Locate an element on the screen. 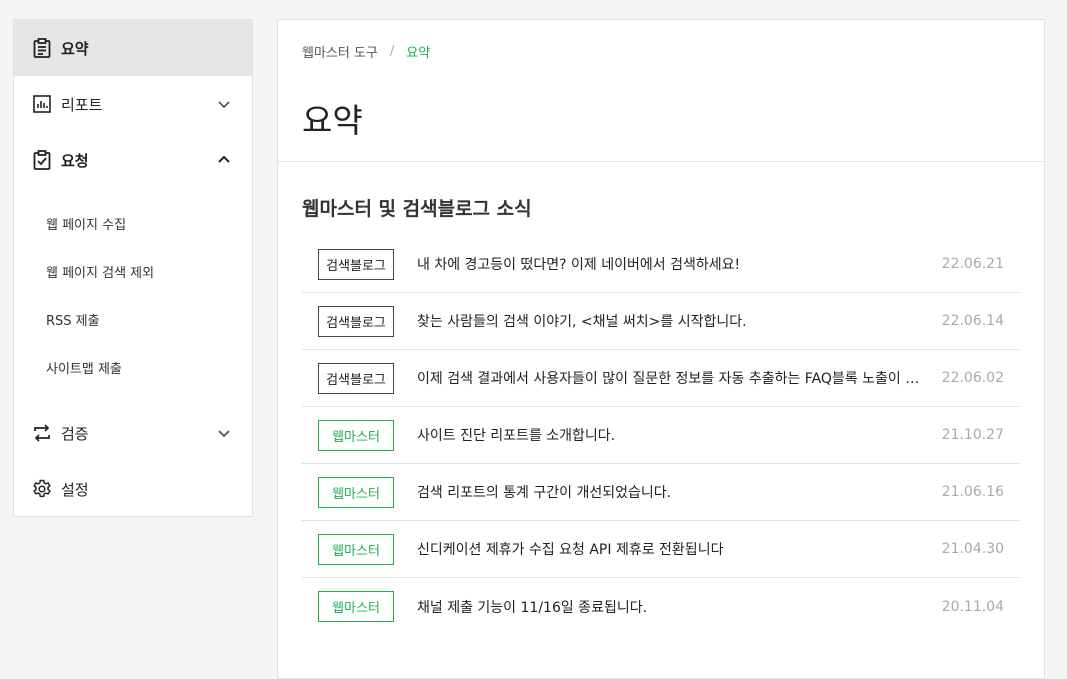  news-date: 21.06.16 is located at coordinates (972, 492).